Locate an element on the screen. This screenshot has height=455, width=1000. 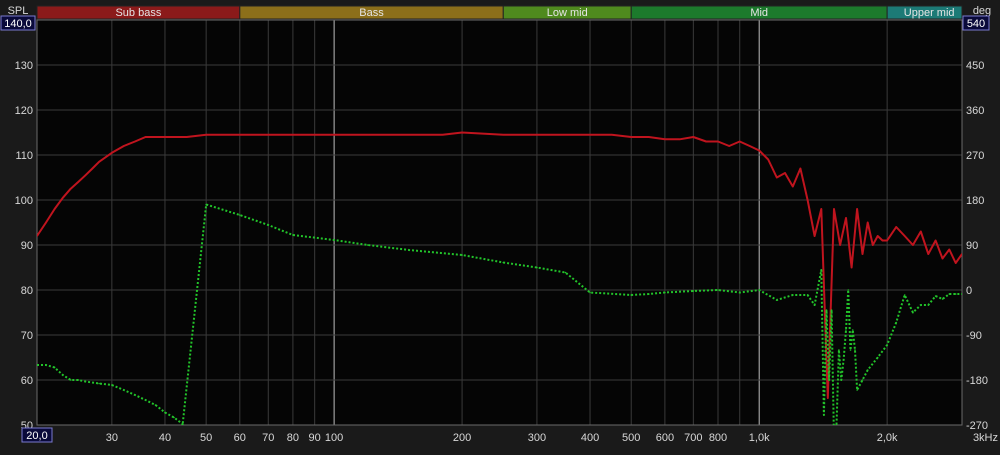
x-min-value: 20,0 is located at coordinates (36, 436).